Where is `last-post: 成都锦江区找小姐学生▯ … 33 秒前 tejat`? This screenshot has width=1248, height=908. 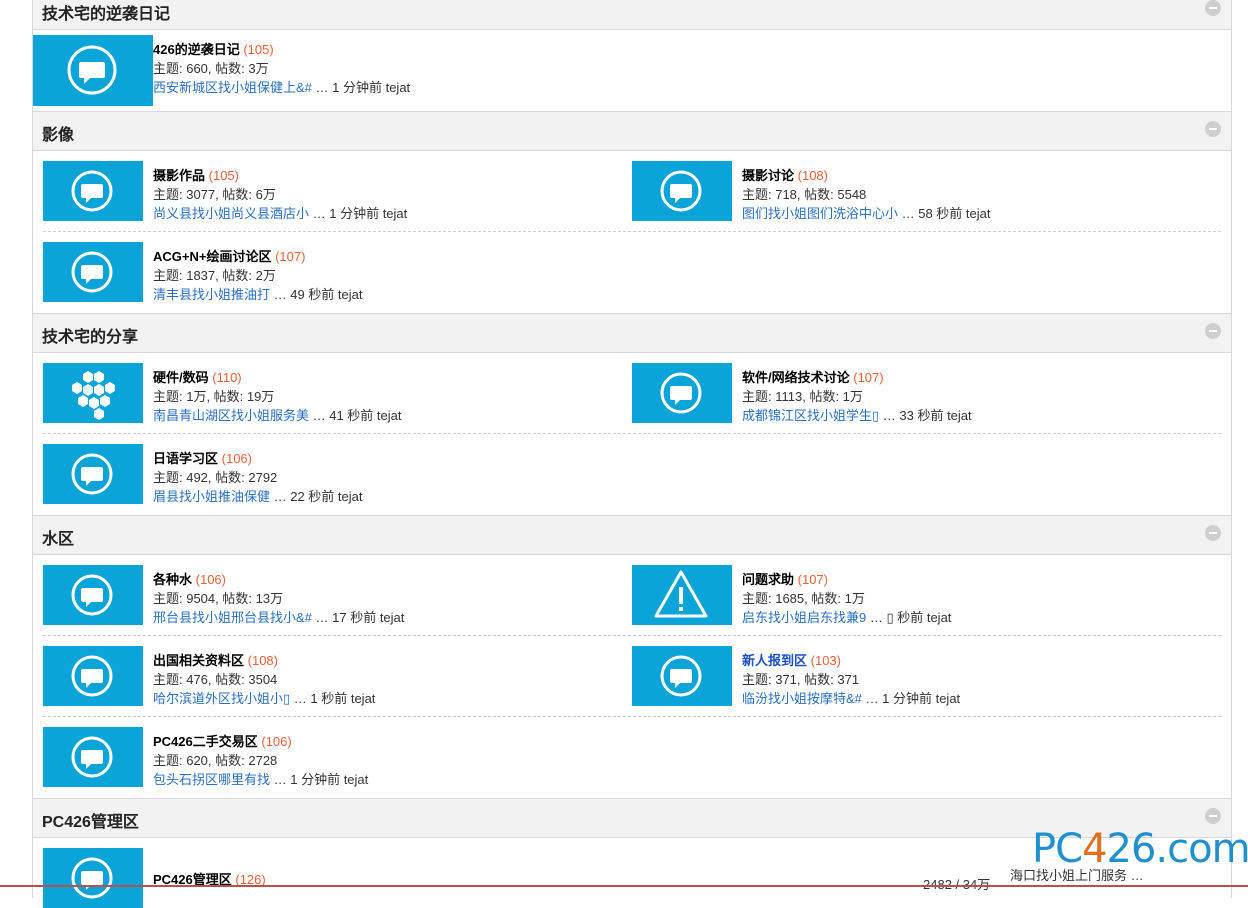
last-post: 成都锦江区找小姐学生▯ … 33 秒前 tejat is located at coordinates (857, 415).